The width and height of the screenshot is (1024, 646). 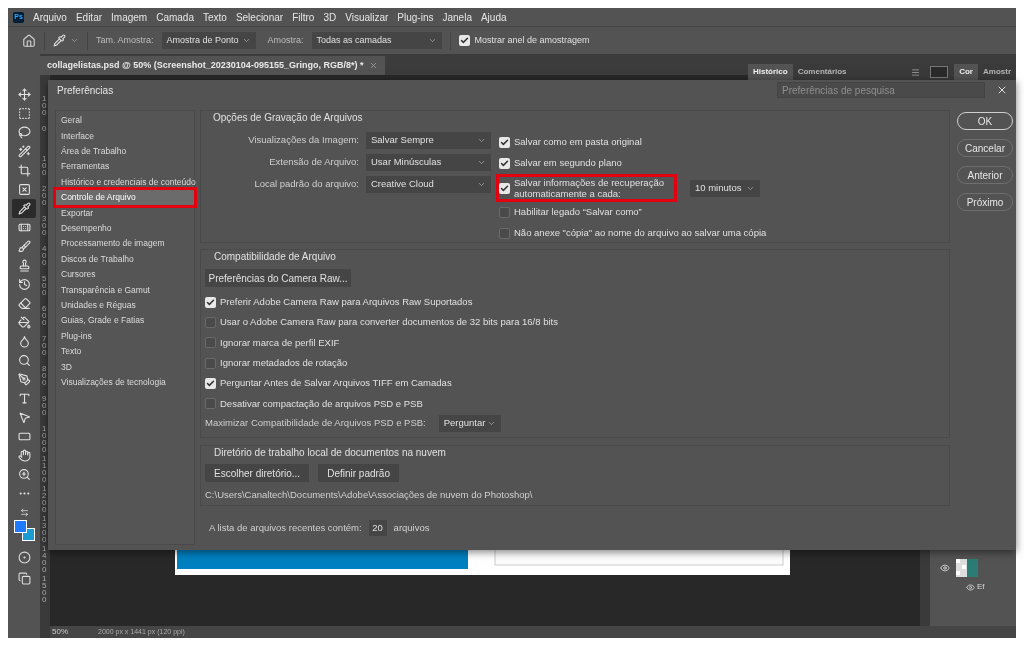 What do you see at coordinates (939, 72) in the screenshot?
I see `panel-icon` at bounding box center [939, 72].